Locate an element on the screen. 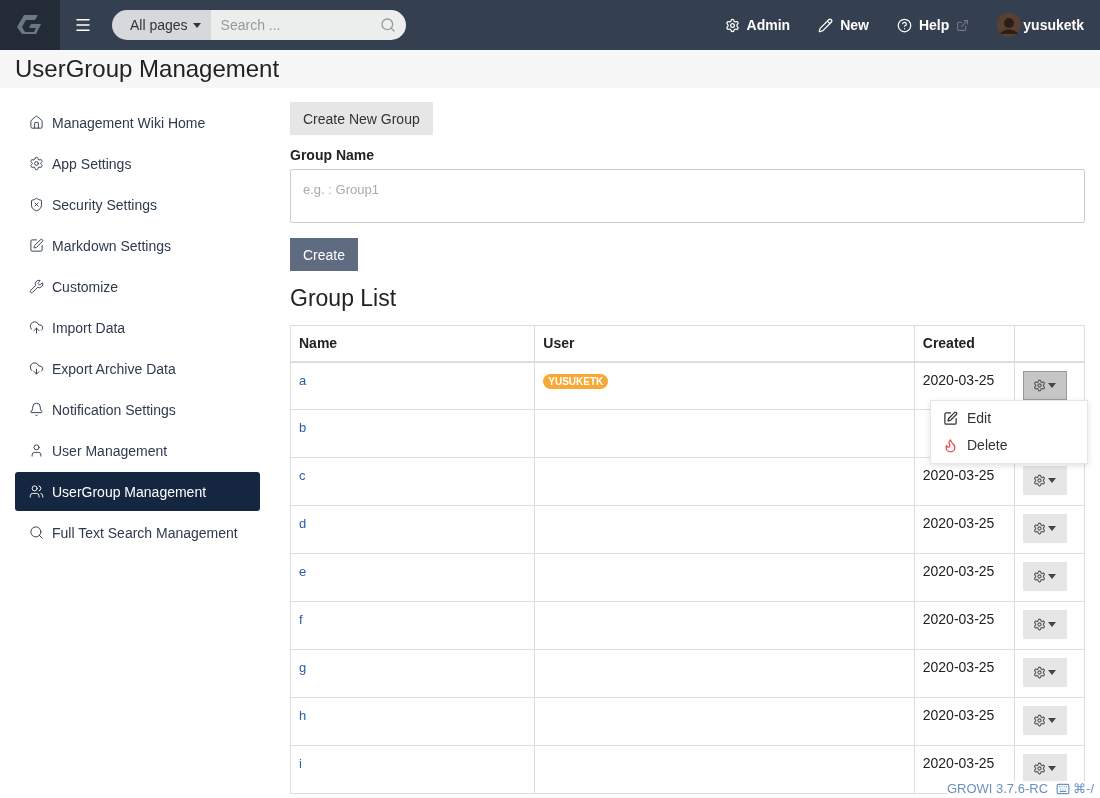 This screenshot has height=798, width=1100. user-link: yusuketk is located at coordinates (1040, 25).